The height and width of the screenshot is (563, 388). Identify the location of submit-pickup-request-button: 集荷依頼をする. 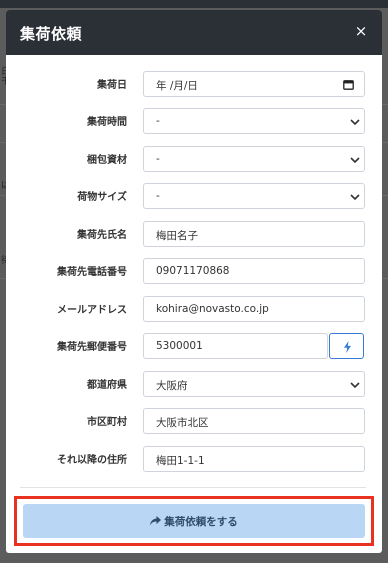
(194, 521).